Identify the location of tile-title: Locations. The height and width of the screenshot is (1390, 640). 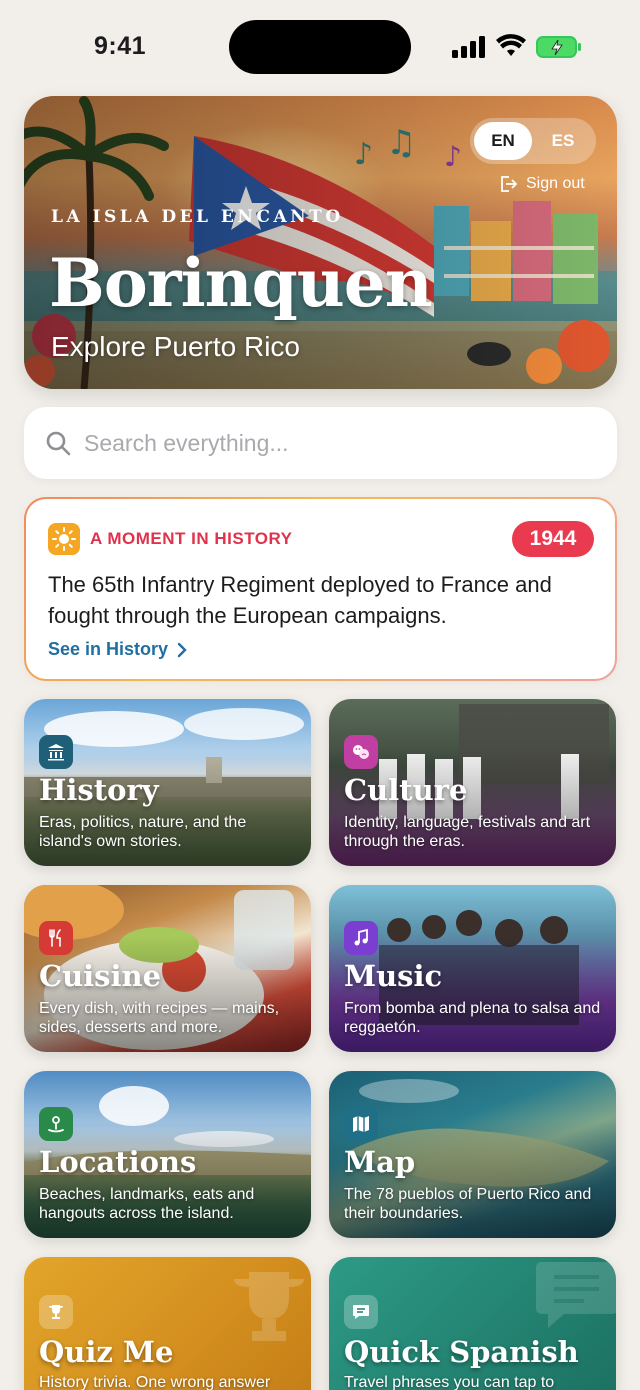
(118, 1162).